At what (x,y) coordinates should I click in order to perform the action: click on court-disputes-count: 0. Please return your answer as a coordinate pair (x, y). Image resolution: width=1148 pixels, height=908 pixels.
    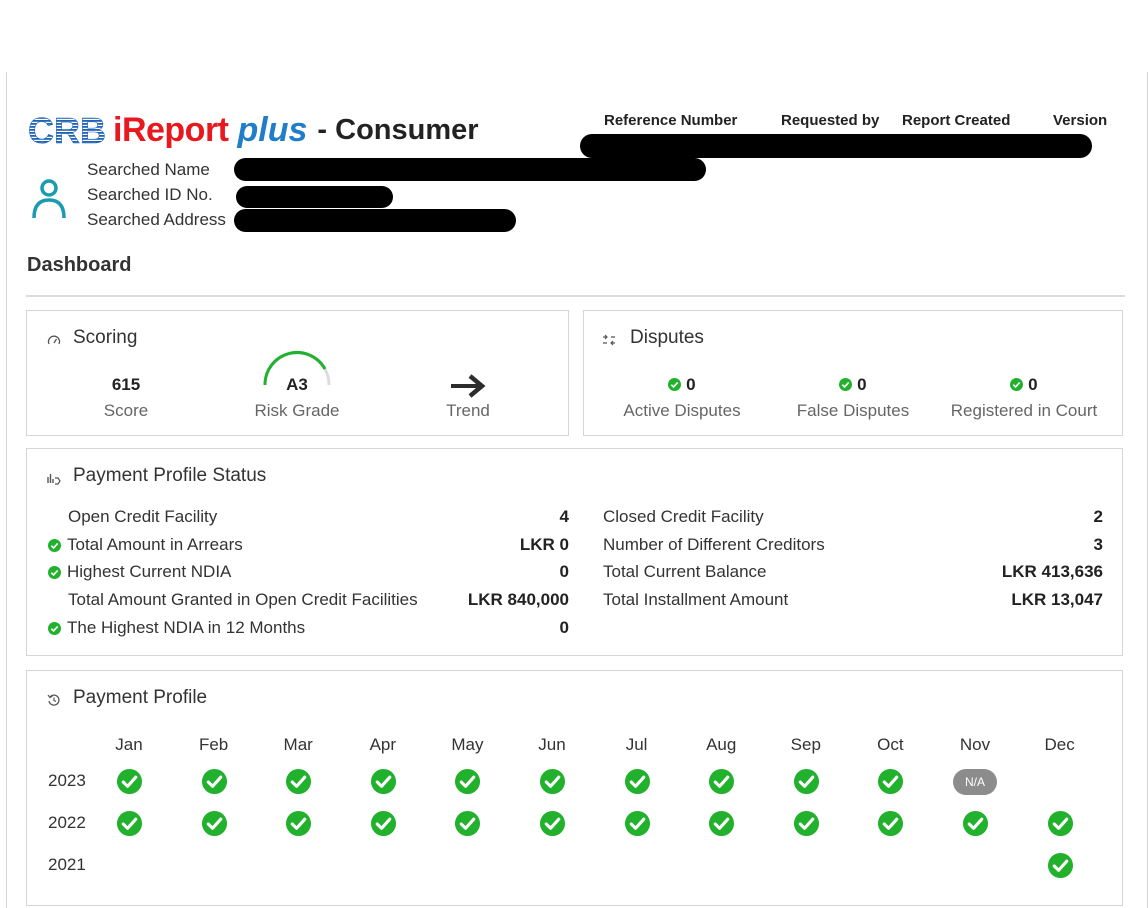
    Looking at the image, I should click on (1033, 384).